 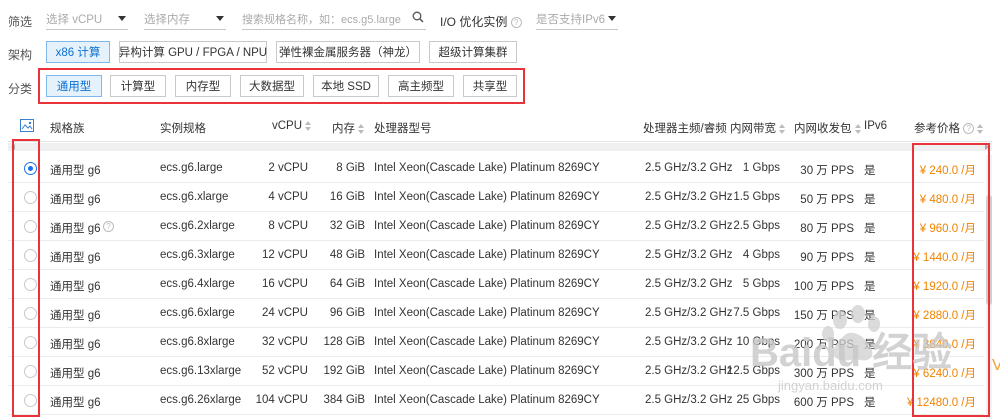 What do you see at coordinates (989, 250) in the screenshot?
I see `scroll-thumb` at bounding box center [989, 250].